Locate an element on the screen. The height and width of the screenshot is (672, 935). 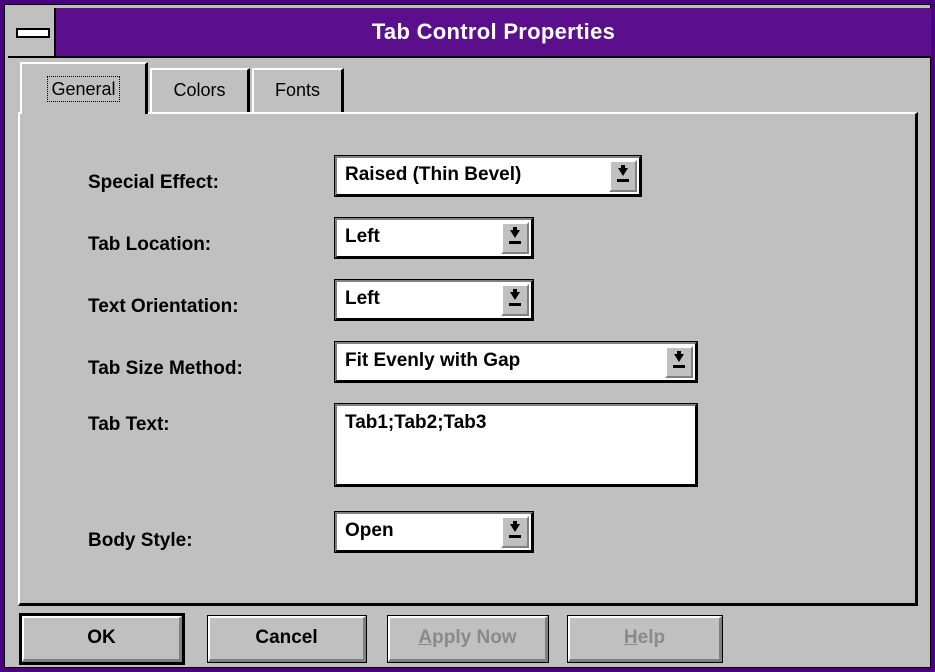
tab-text-label: Tab Text: is located at coordinates (129, 424).